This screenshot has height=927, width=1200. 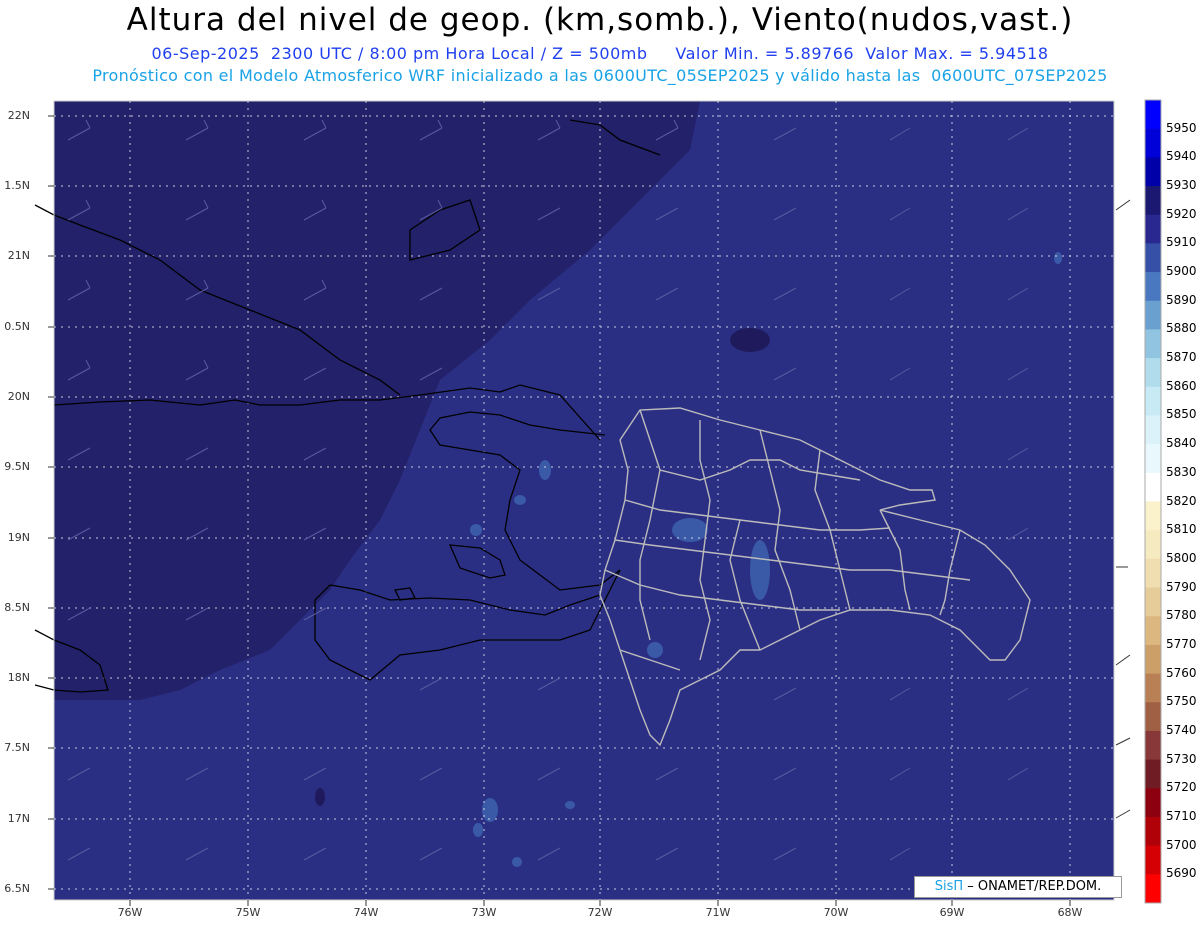 I want to click on colorbar-label: 5880, so click(x=1181, y=328).